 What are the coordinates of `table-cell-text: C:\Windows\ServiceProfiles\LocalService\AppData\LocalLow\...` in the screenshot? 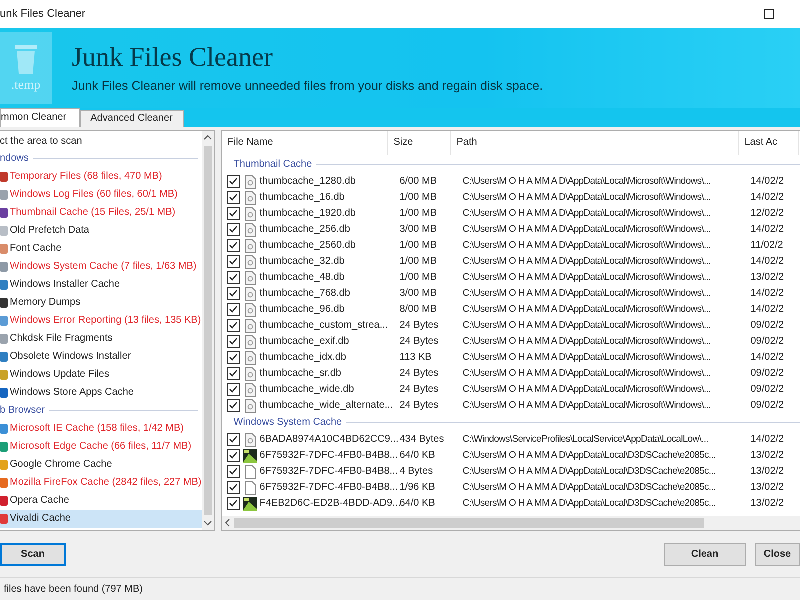 It's located at (586, 440).